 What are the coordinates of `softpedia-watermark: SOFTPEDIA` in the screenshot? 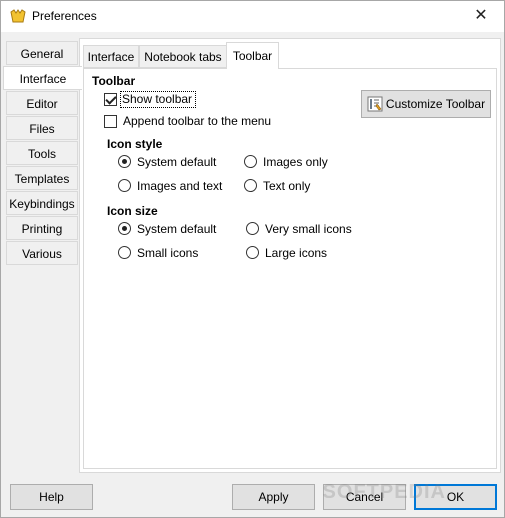 It's located at (384, 492).